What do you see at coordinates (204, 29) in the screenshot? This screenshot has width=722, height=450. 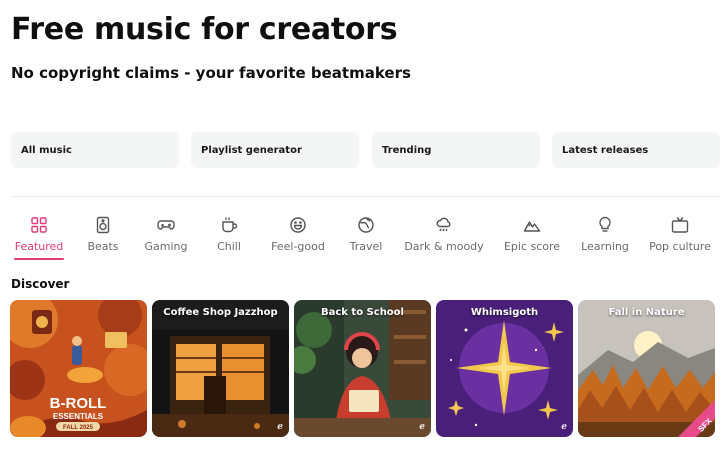 I see `page-title: Free music for creators` at bounding box center [204, 29].